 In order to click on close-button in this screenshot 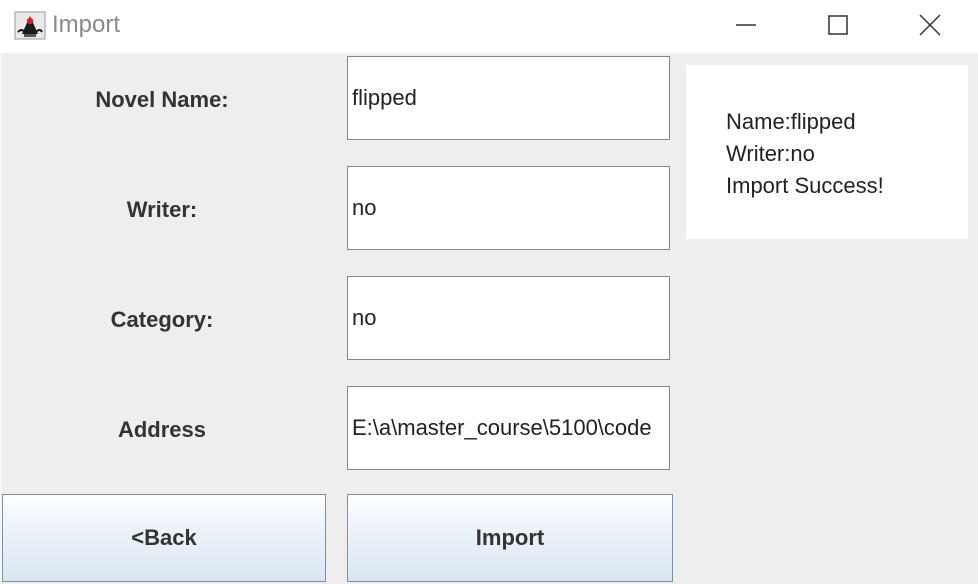, I will do `click(930, 25)`.